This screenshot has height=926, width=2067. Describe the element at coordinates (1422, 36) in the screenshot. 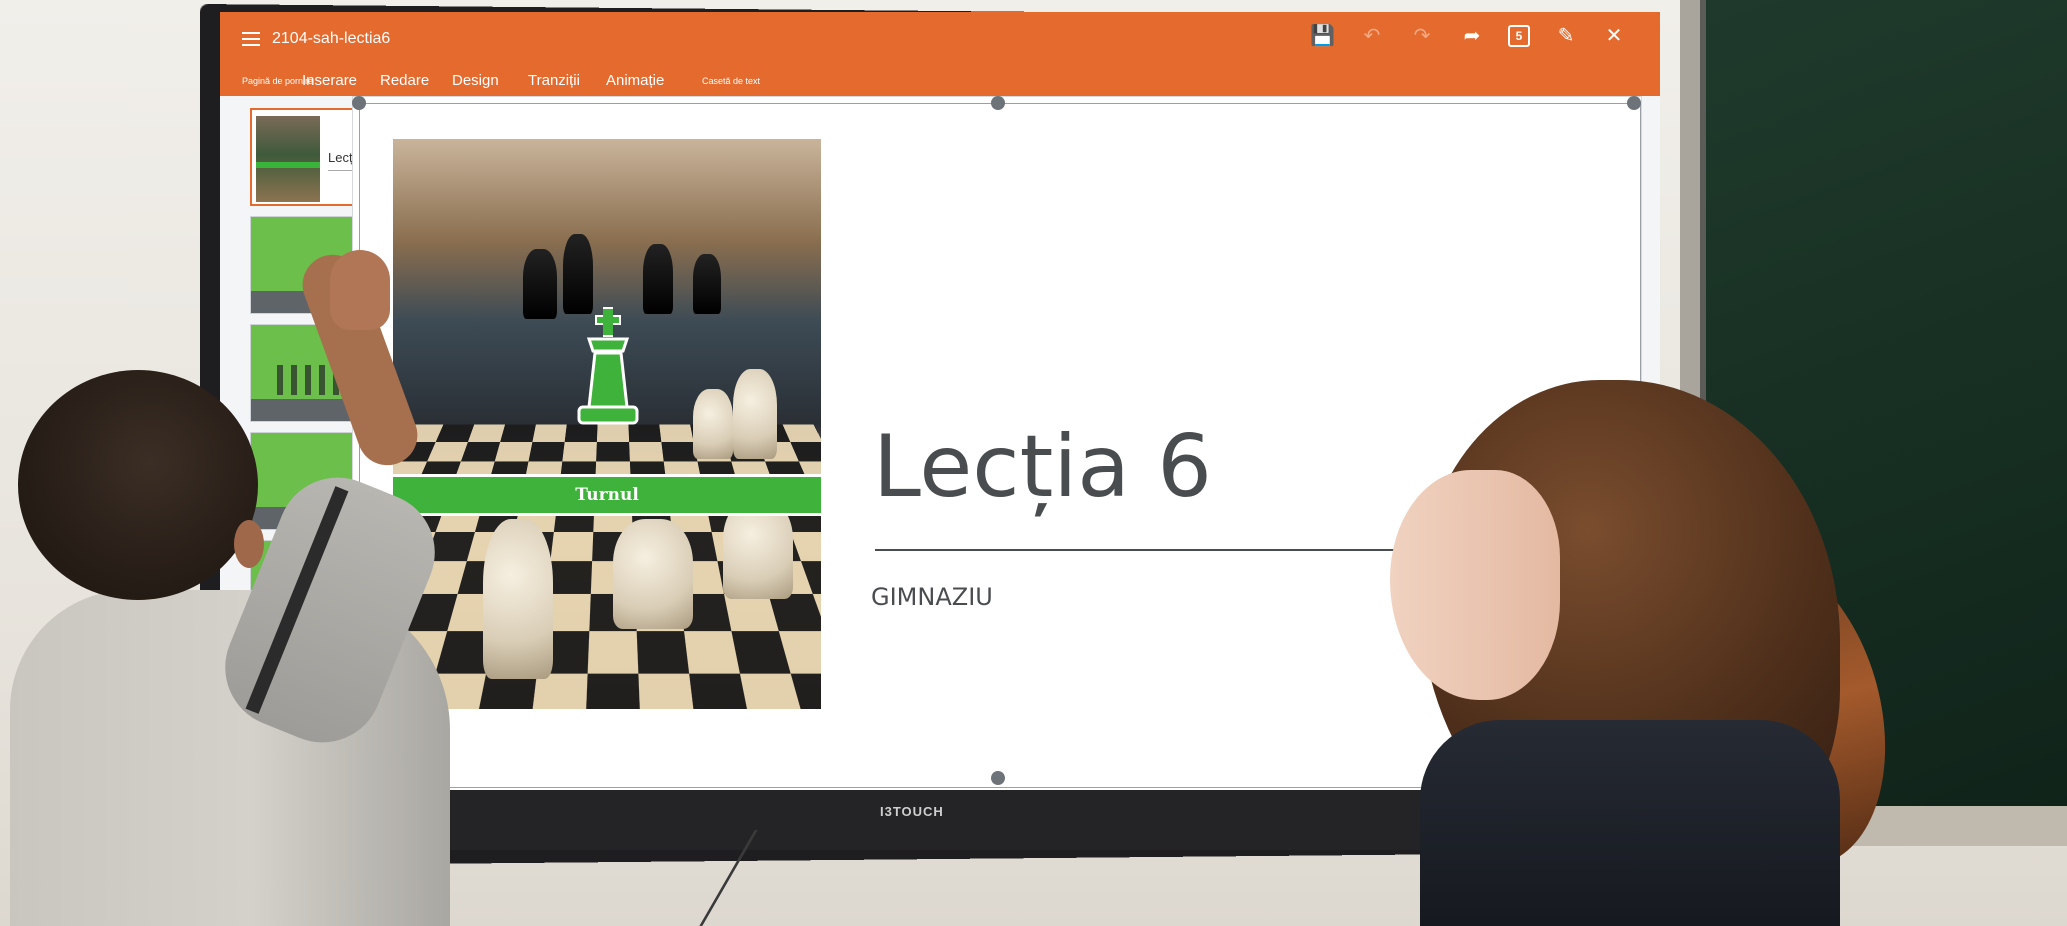

I see `redo-icon: ↷` at that location.